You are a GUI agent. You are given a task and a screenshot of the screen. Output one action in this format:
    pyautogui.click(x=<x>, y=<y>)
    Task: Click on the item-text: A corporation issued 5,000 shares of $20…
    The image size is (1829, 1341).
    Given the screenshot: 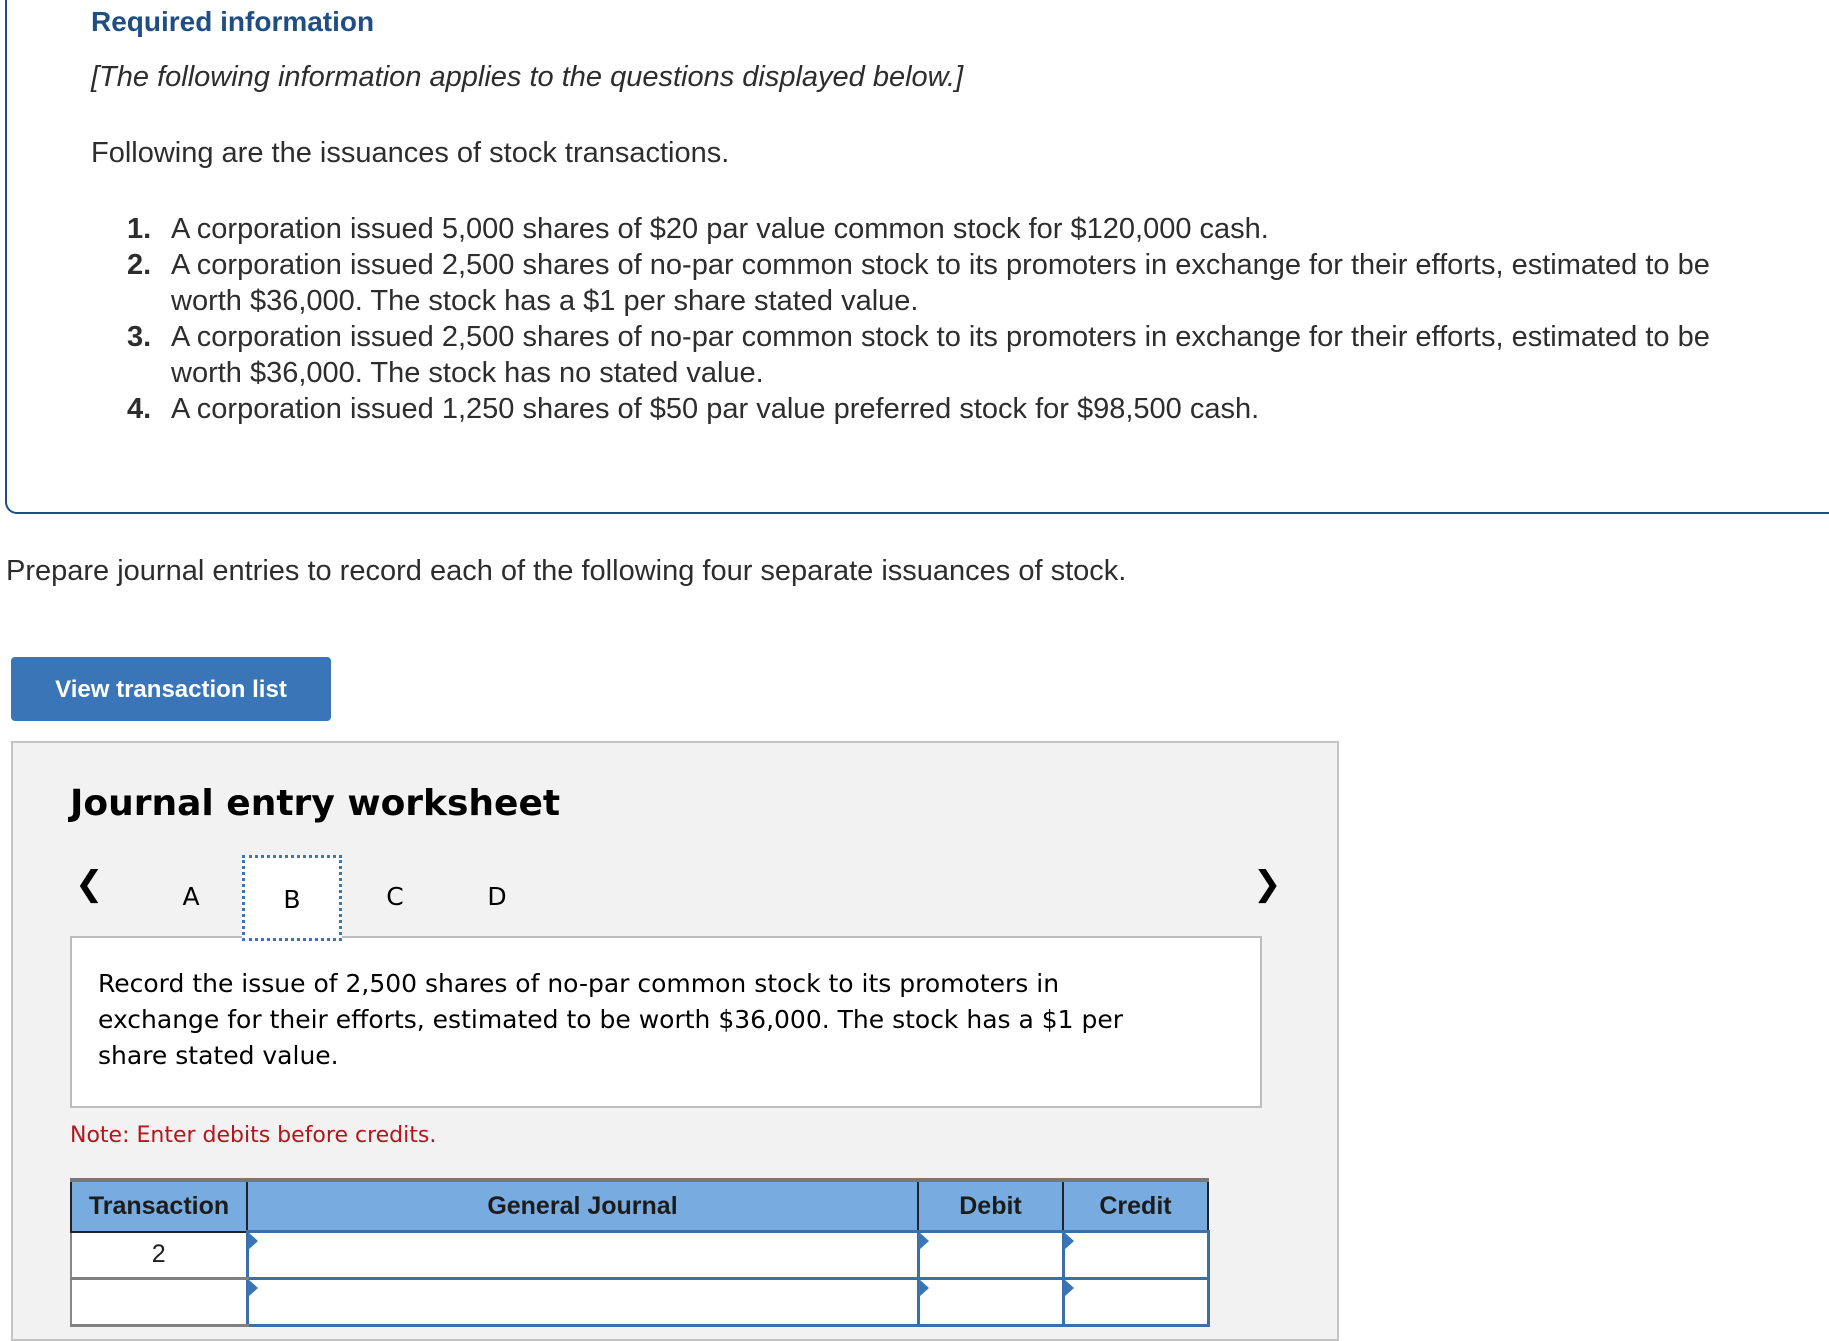 What is the action you would take?
    pyautogui.click(x=720, y=229)
    